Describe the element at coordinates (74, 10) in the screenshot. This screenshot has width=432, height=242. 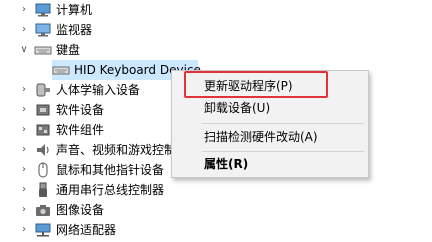
I see `tree-item-label: 计算机` at that location.